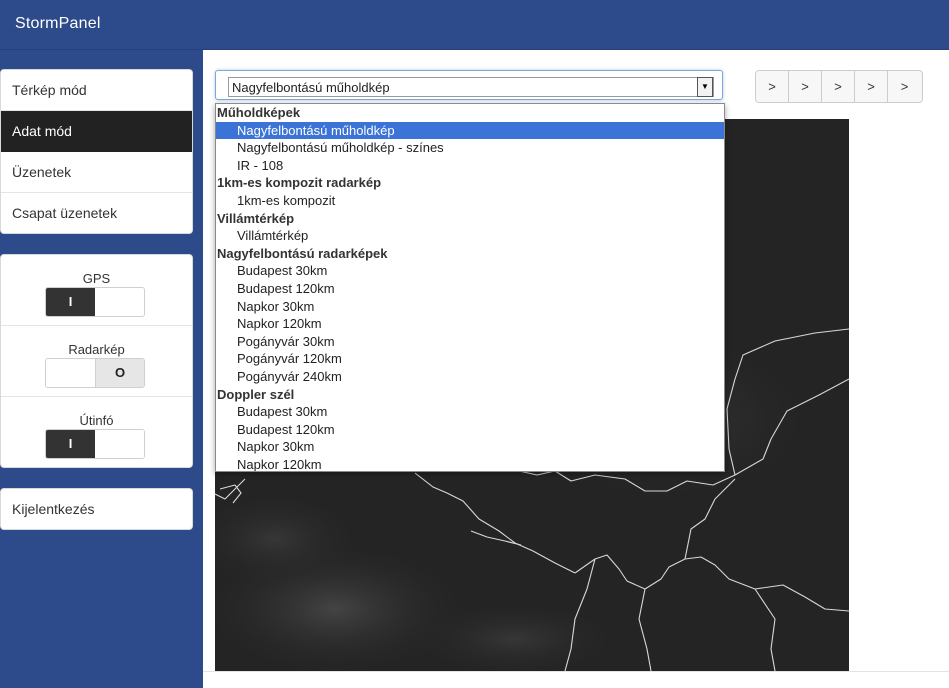 This screenshot has width=949, height=688. I want to click on step-button-group: > > > > >, so click(839, 86).